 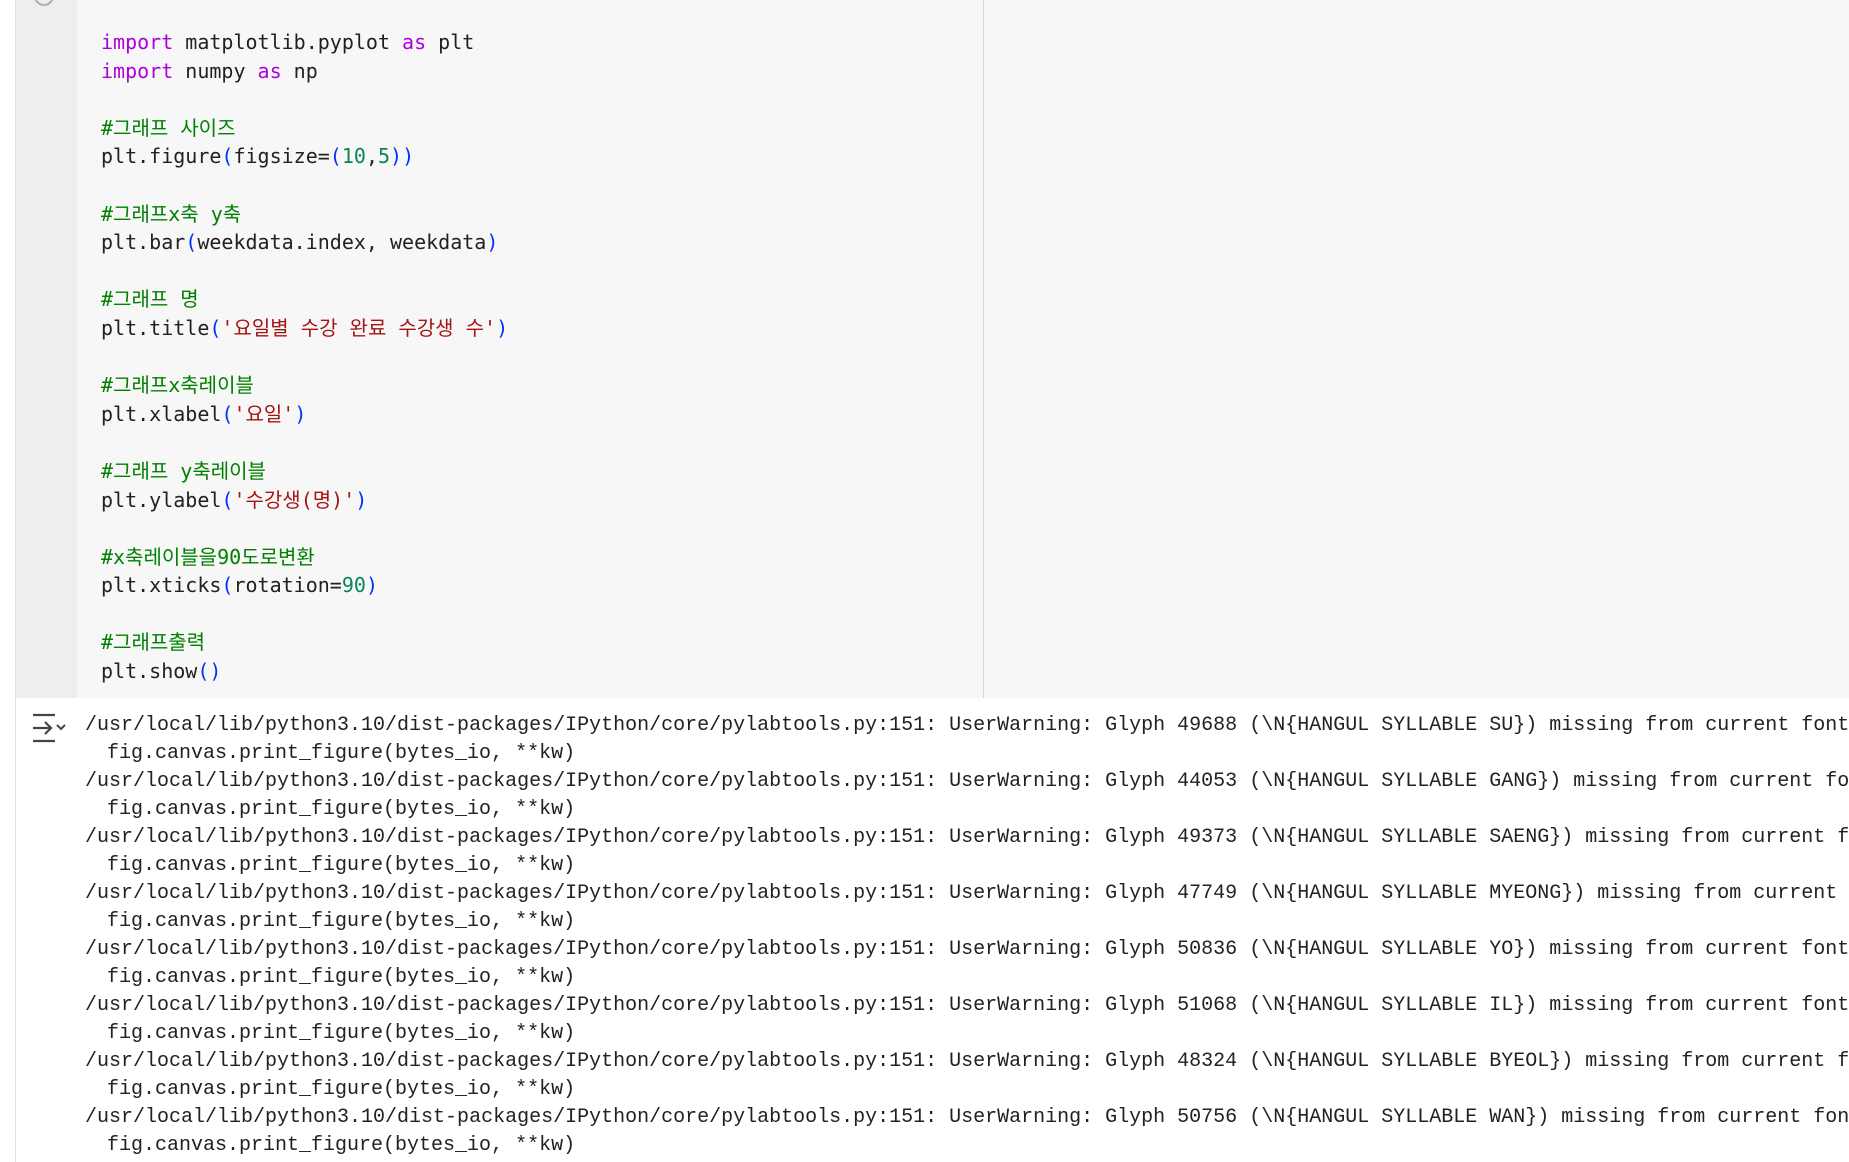 I want to click on code-token: #그래프 y축레이블, so click(x=183, y=470).